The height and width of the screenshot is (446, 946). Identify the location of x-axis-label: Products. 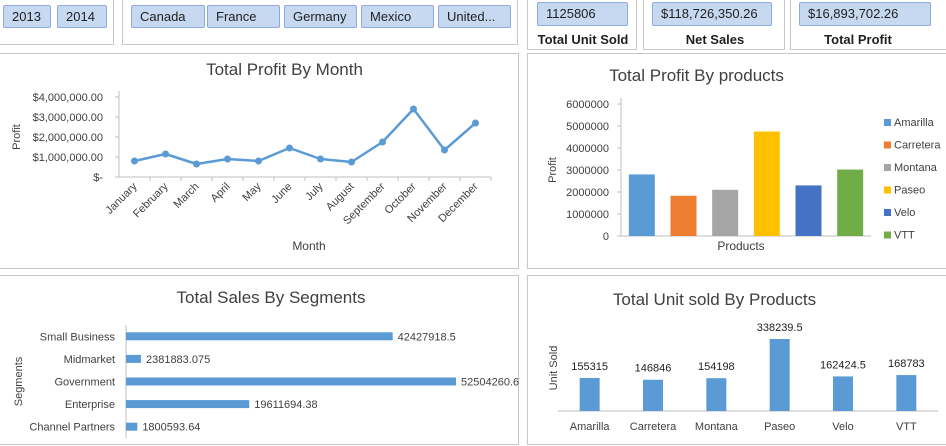
(740, 246).